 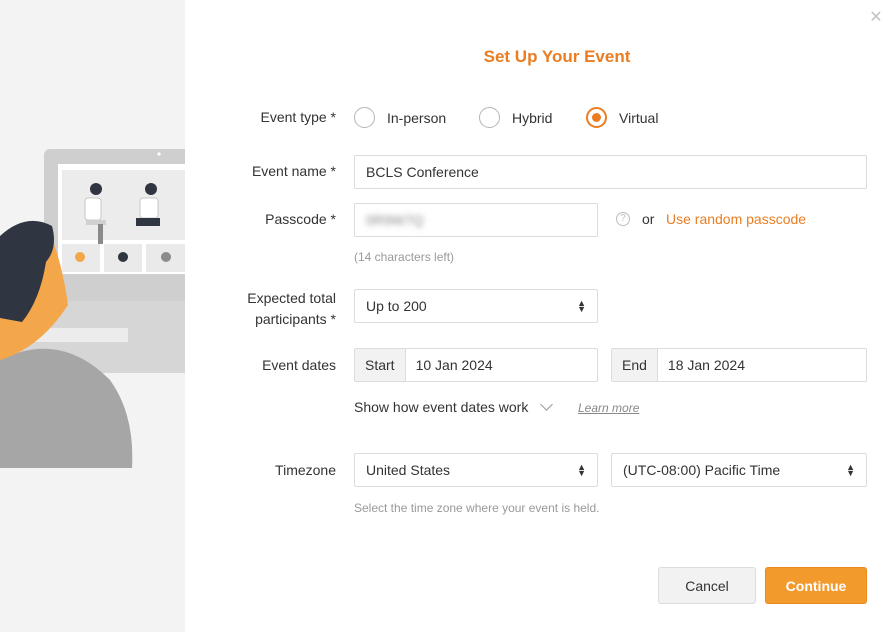 I want to click on event-type-label: Event type *, so click(x=298, y=117).